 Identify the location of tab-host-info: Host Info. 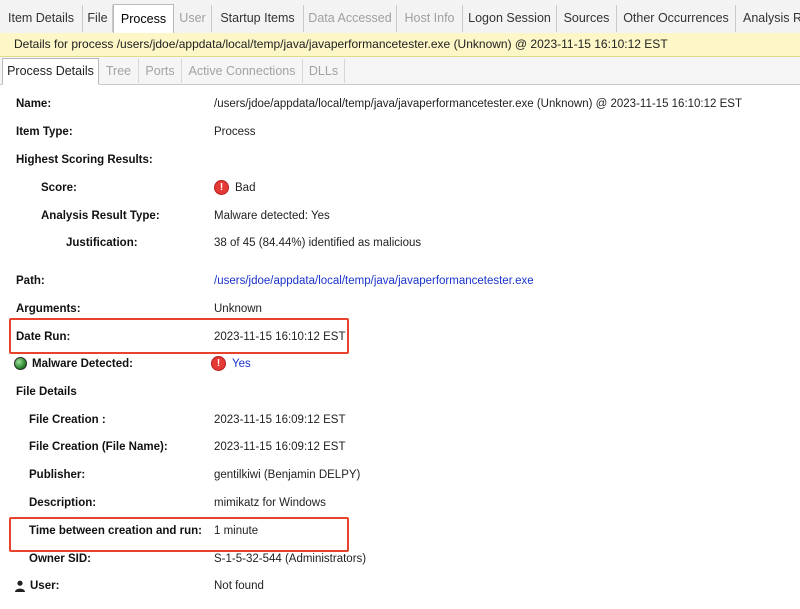
(430, 18).